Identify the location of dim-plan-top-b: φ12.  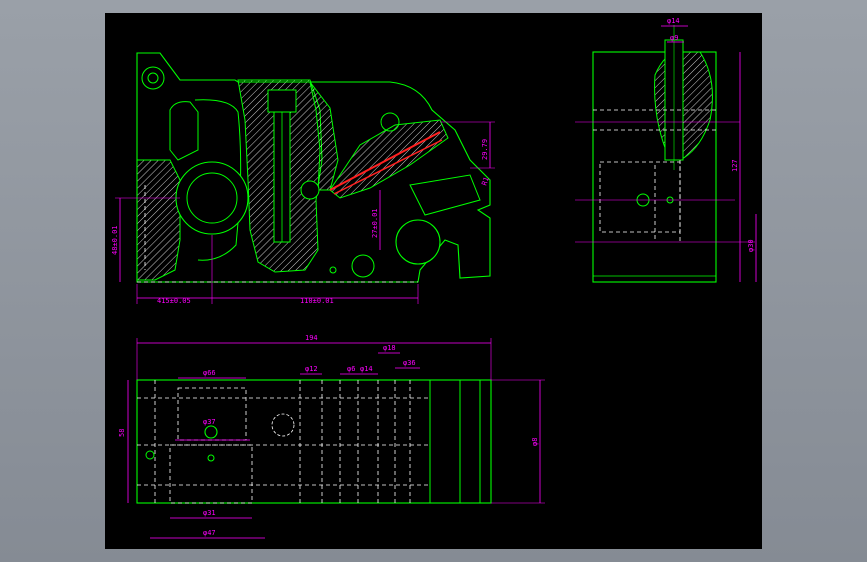
(311, 369).